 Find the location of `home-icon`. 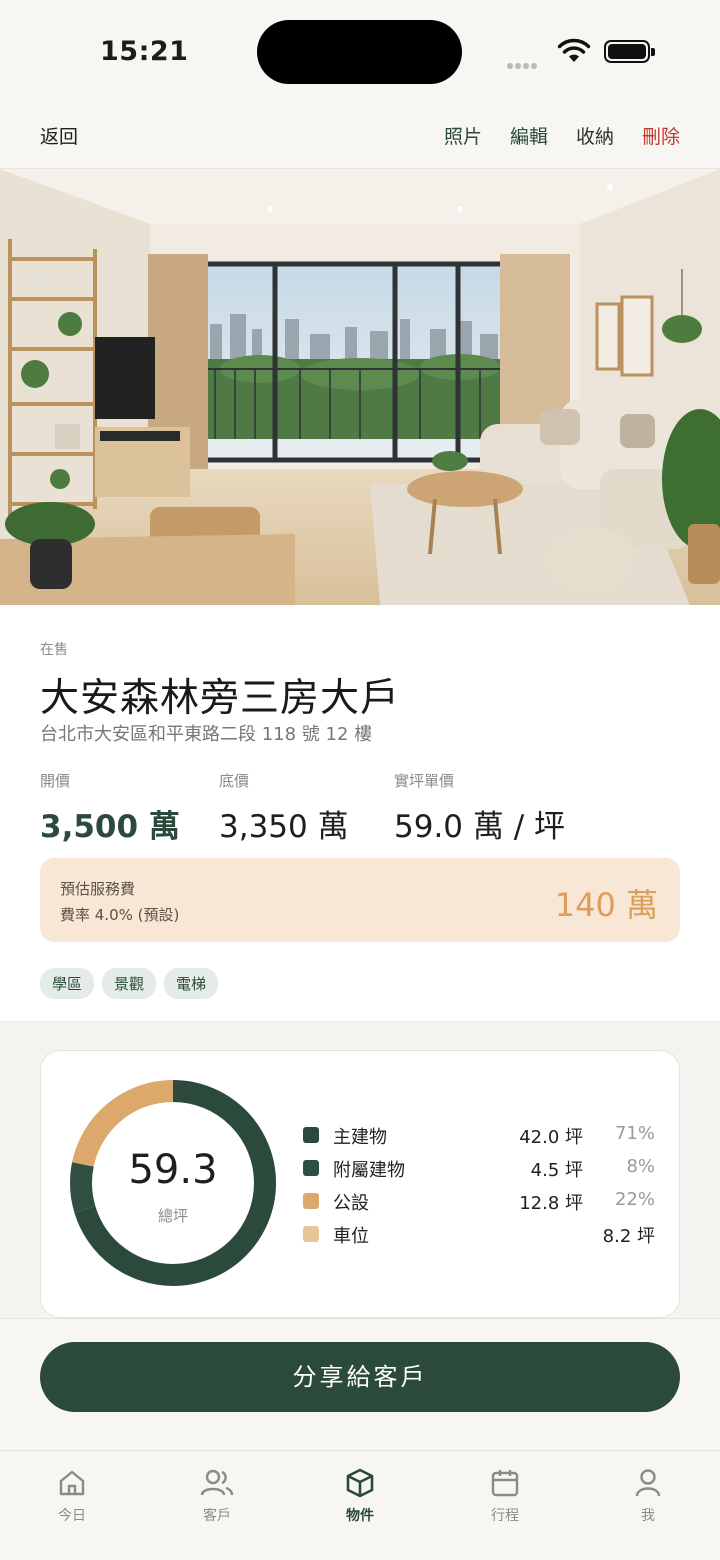

home-icon is located at coordinates (72, 1483).